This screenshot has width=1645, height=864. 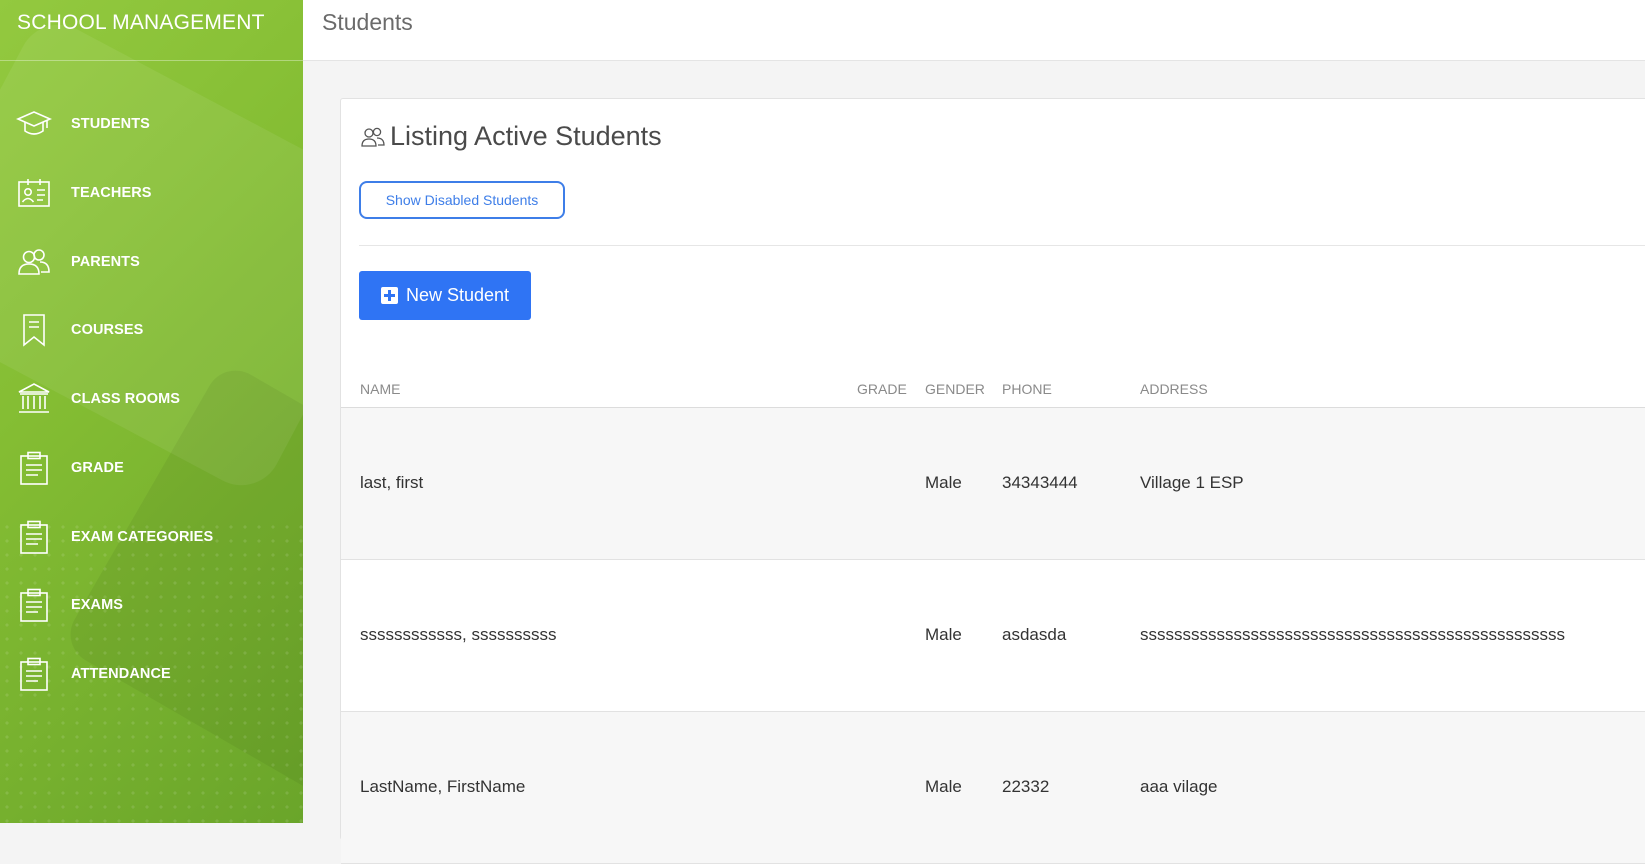 I want to click on sidebar-item-label: EXAMS, so click(x=97, y=605).